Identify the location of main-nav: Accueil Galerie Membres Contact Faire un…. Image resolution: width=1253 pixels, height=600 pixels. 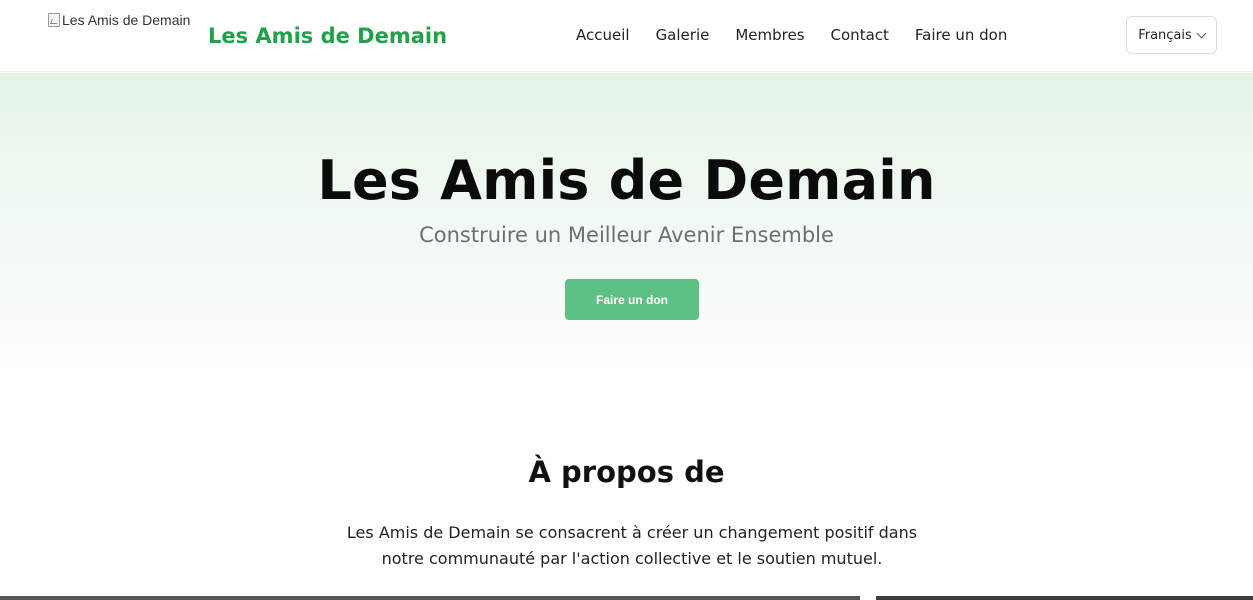
(791, 35).